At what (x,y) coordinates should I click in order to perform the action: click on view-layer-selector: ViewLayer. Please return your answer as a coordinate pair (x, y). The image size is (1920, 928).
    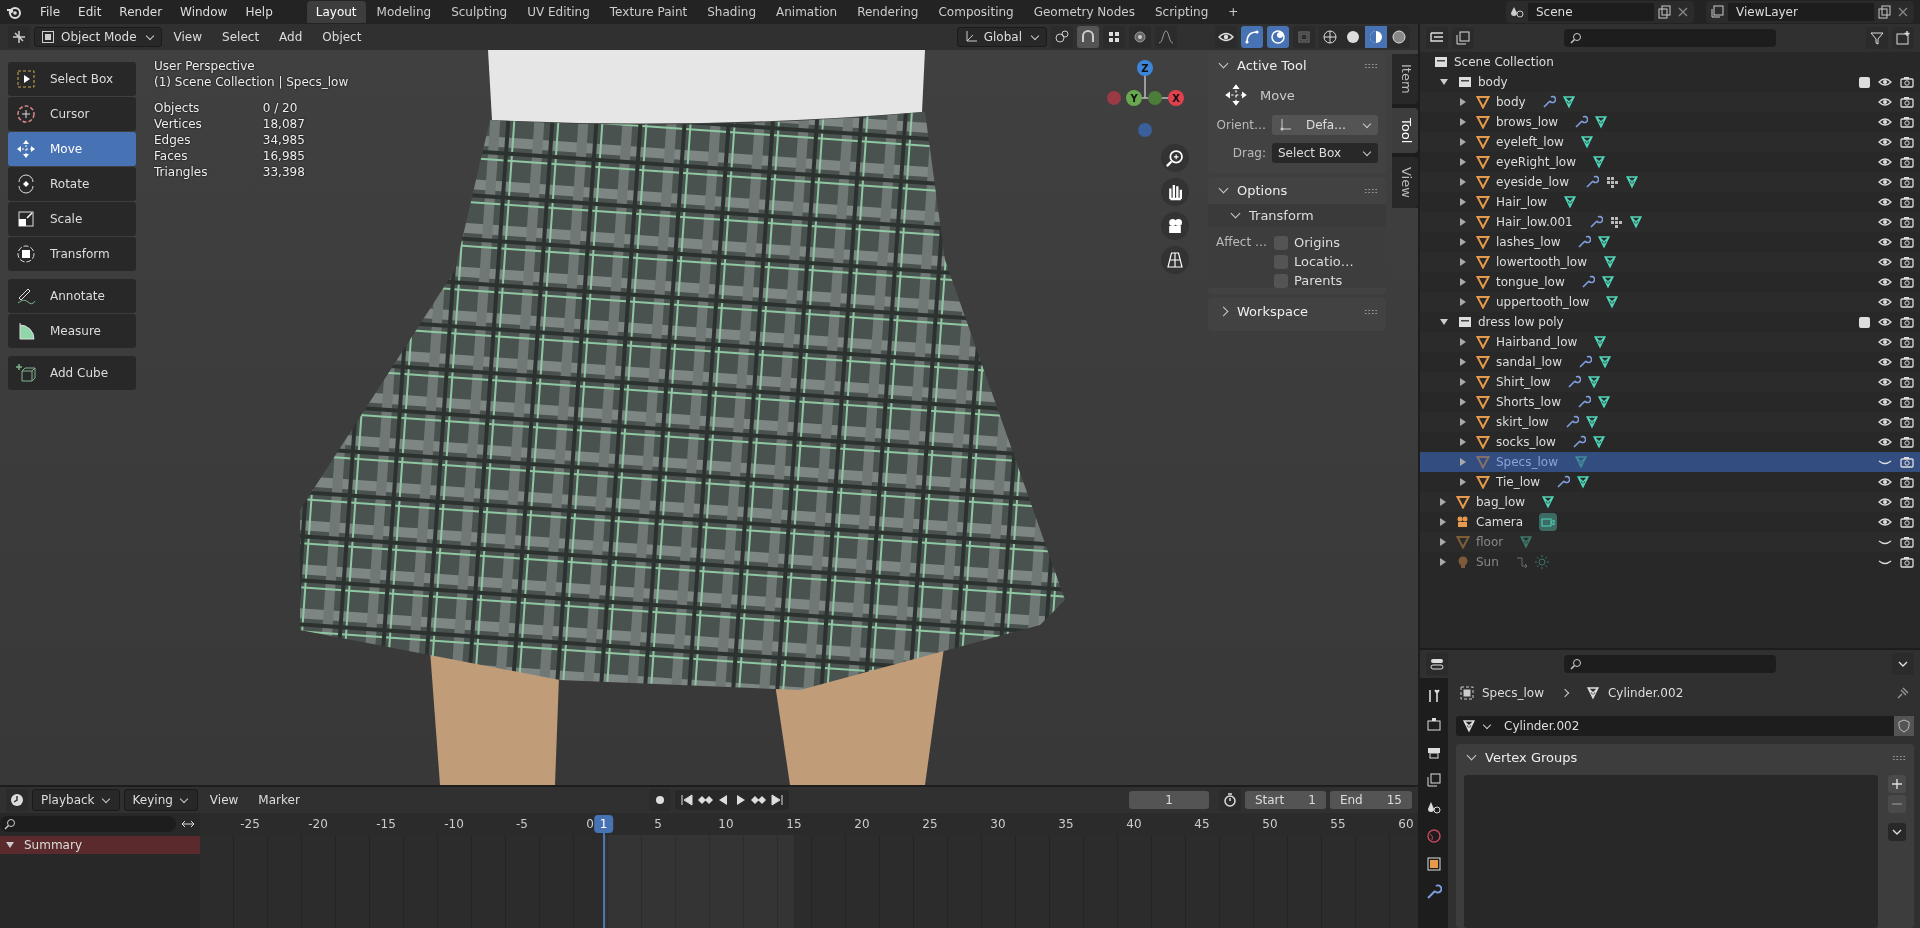
    Looking at the image, I should click on (1810, 12).